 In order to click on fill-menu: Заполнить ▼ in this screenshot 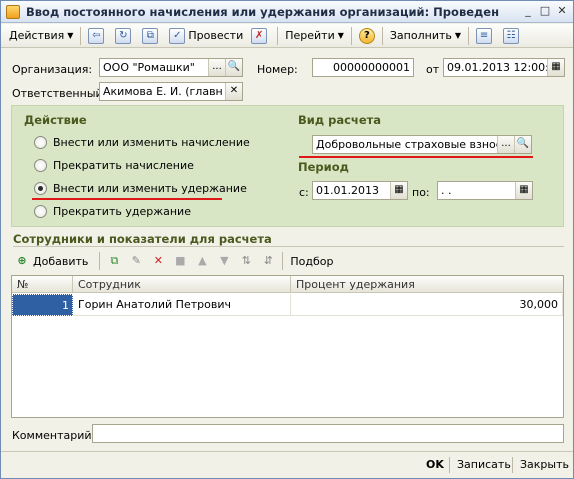, I will do `click(425, 36)`.